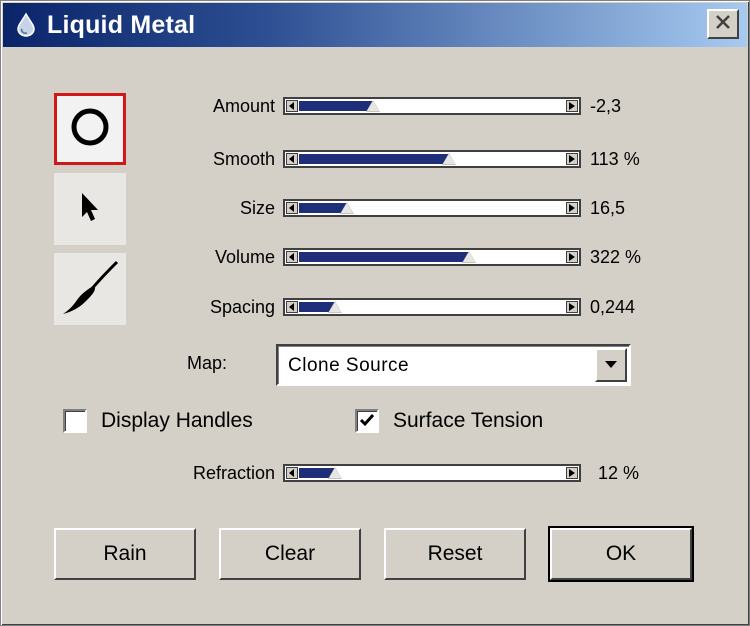 Image resolution: width=750 pixels, height=626 pixels. Describe the element at coordinates (374, 159) in the screenshot. I see `smooth-fill` at that location.